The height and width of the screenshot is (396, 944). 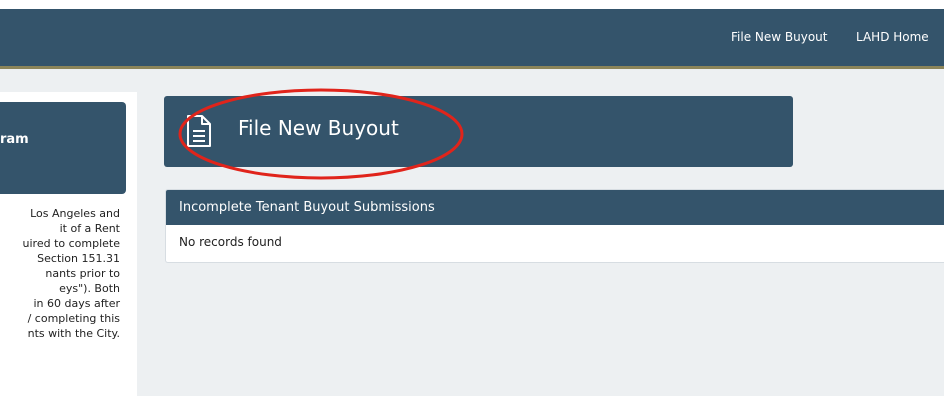 I want to click on program-info-line: Section 151.31, so click(x=78, y=258).